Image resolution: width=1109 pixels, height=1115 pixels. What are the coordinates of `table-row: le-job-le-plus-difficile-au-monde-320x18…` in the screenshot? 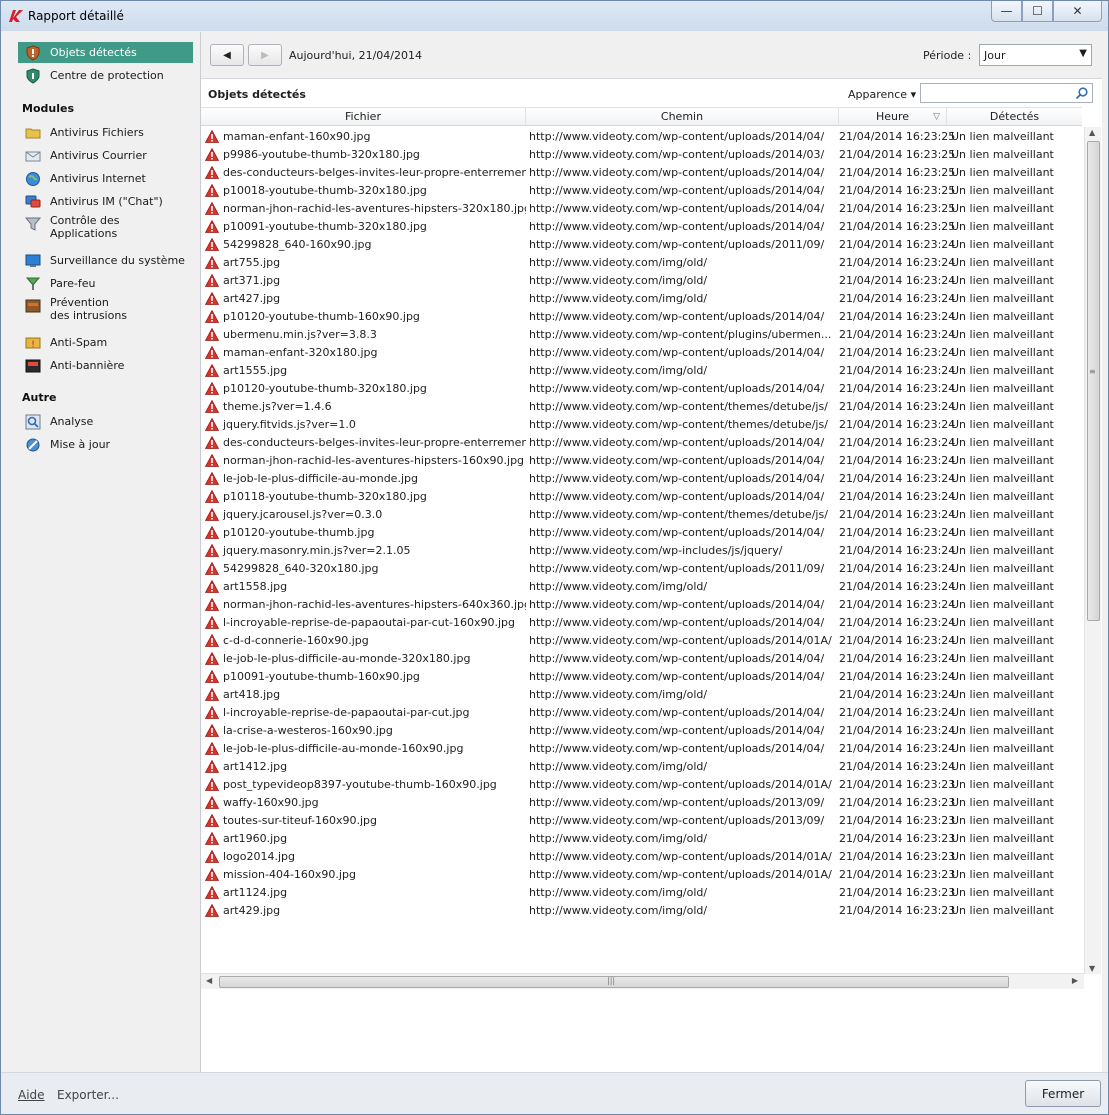 It's located at (642, 658).